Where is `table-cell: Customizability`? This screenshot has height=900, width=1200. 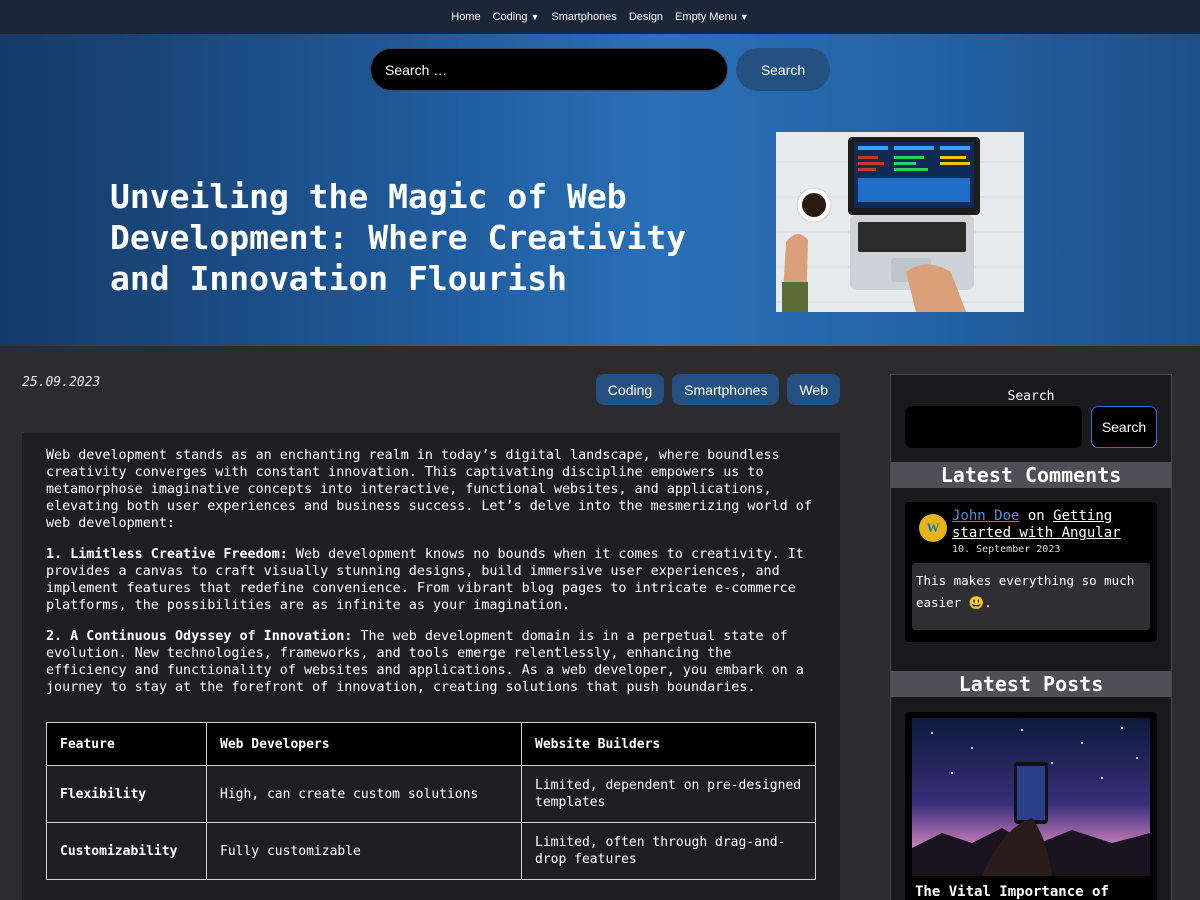 table-cell: Customizability is located at coordinates (126, 851).